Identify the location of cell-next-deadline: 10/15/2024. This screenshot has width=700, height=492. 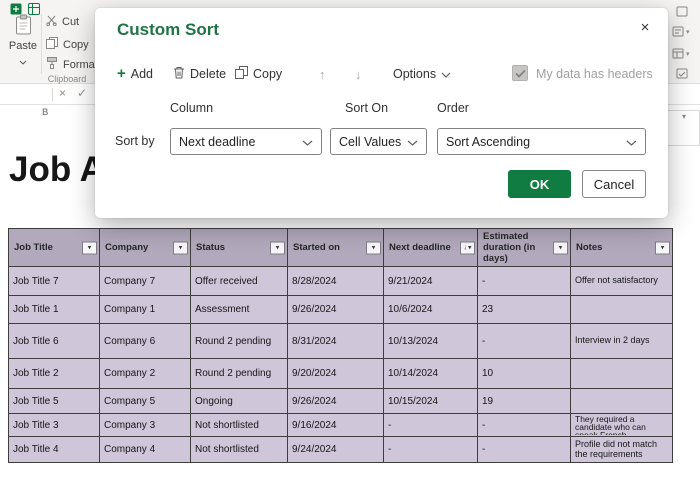
(430, 401).